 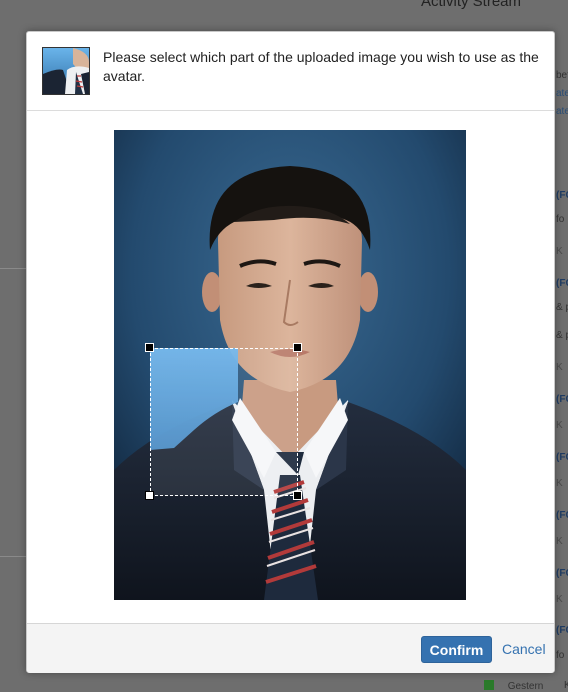 I want to click on background-timestamp: Gestern, so click(x=525, y=686).